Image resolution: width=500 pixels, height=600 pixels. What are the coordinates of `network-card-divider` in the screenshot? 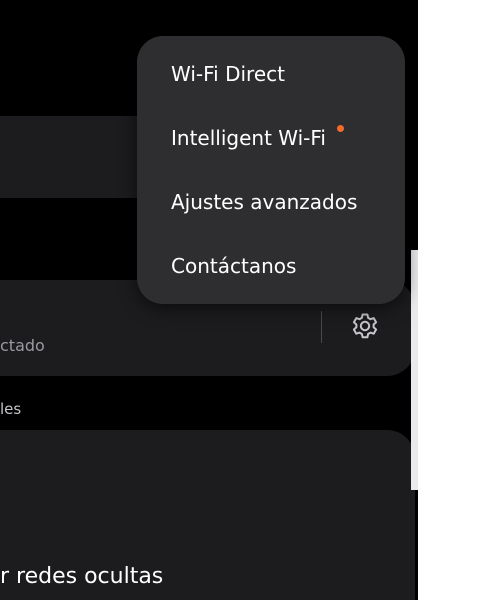 It's located at (321, 327).